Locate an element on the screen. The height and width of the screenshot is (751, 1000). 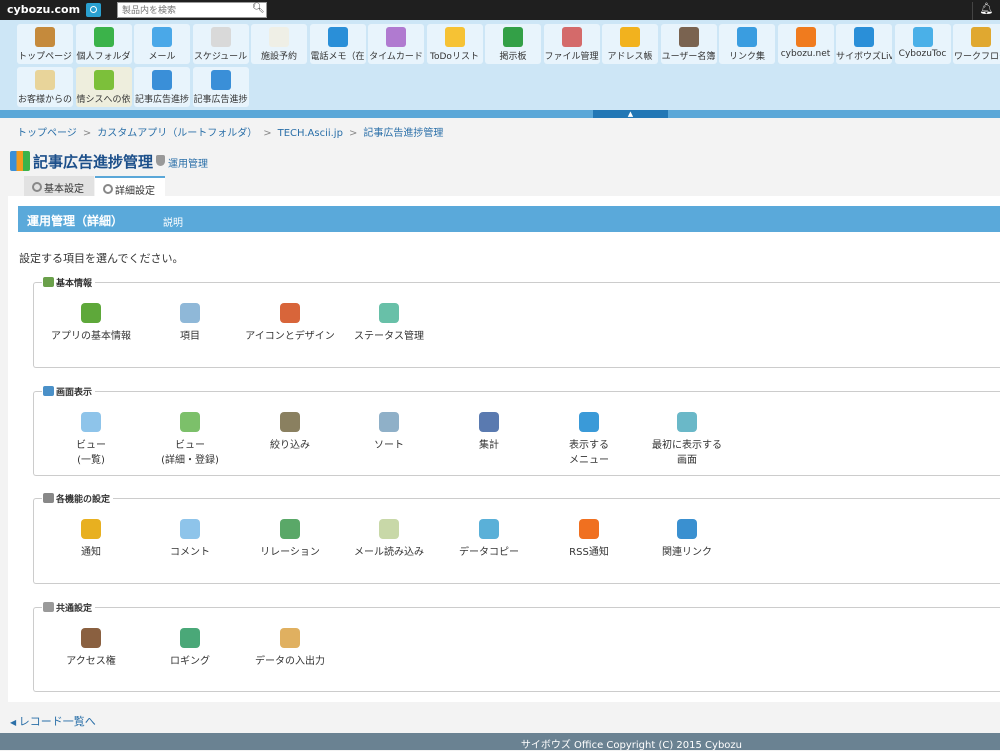
settings-item: データコピー is located at coordinates (489, 539).